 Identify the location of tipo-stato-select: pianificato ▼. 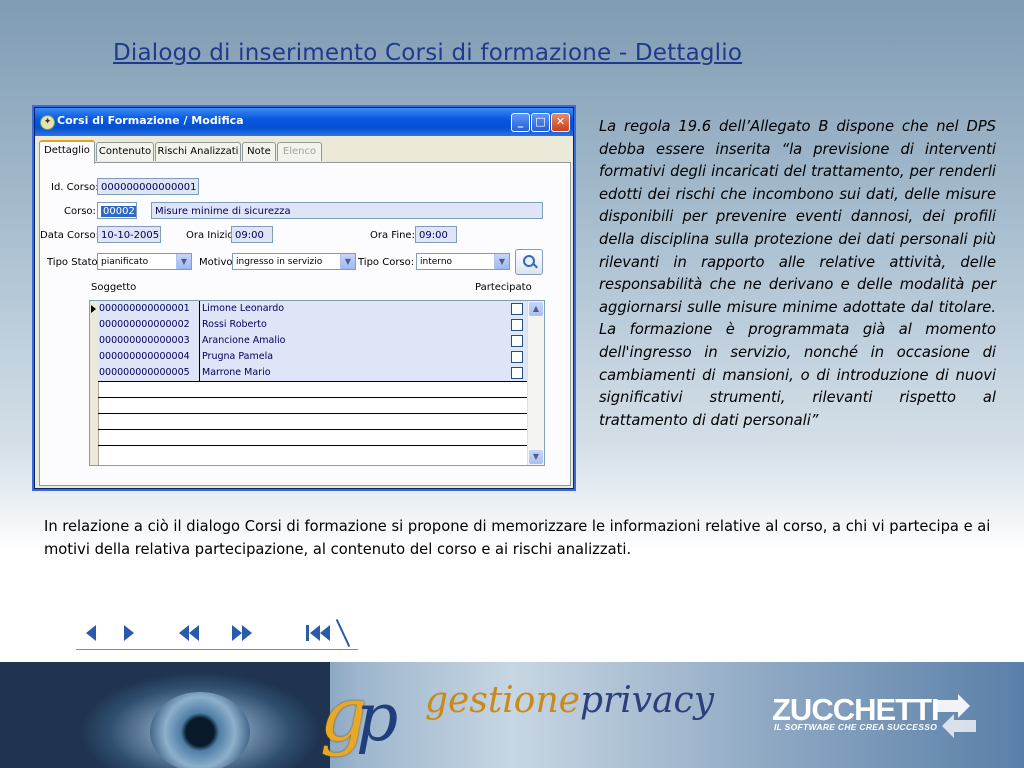
(144, 261).